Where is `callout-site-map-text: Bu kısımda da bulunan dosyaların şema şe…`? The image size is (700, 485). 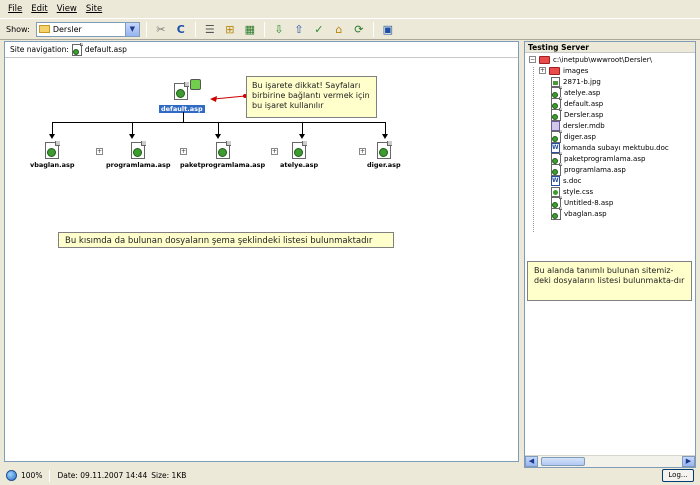
callout-site-map-text: Bu kısımda da bulunan dosyaların şema şe… is located at coordinates (219, 241).